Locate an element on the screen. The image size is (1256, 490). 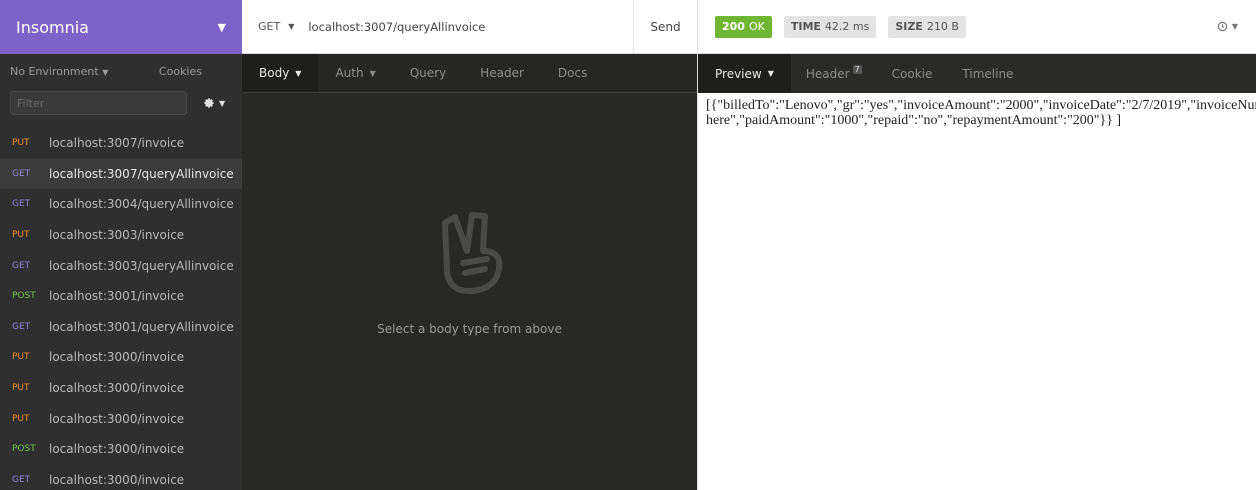
tab-body: Body ▼ is located at coordinates (280, 73).